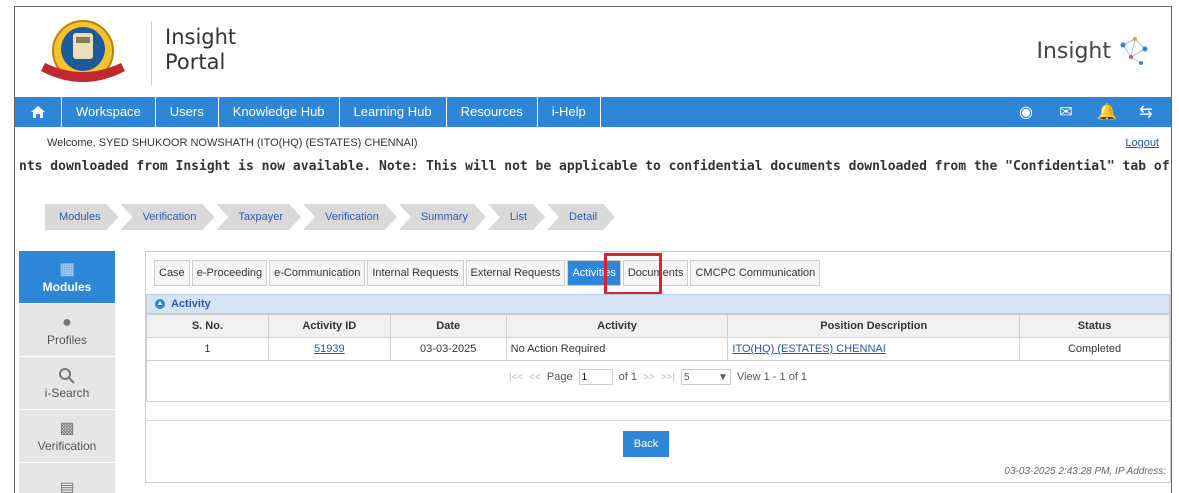 The height and width of the screenshot is (493, 1179). I want to click on activity-id-link: 51939, so click(329, 349).